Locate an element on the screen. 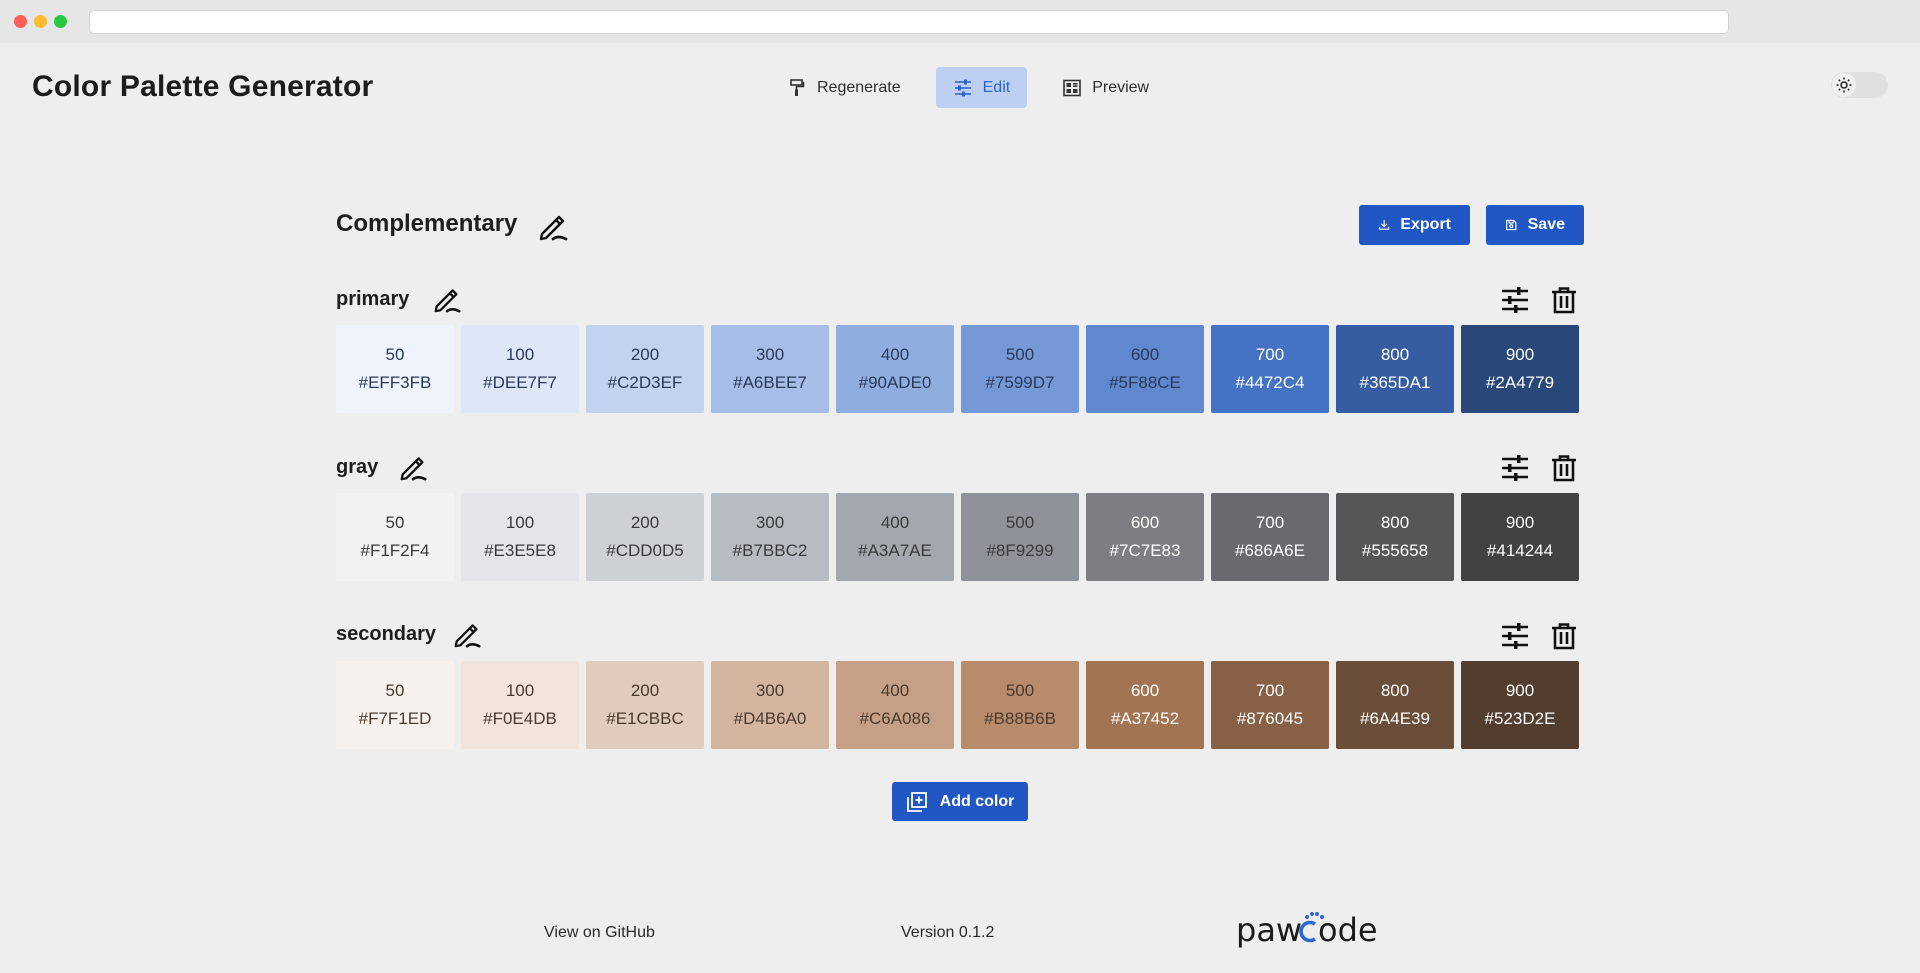  color-swatch: 100 #E3E5E8 is located at coordinates (520, 537).